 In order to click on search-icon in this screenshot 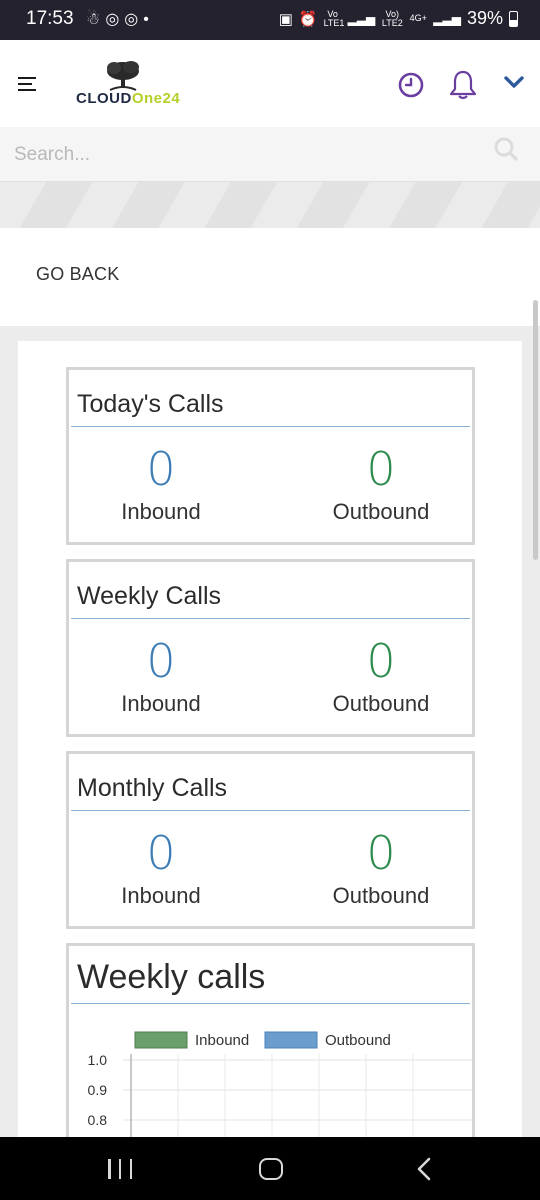, I will do `click(506, 149)`.